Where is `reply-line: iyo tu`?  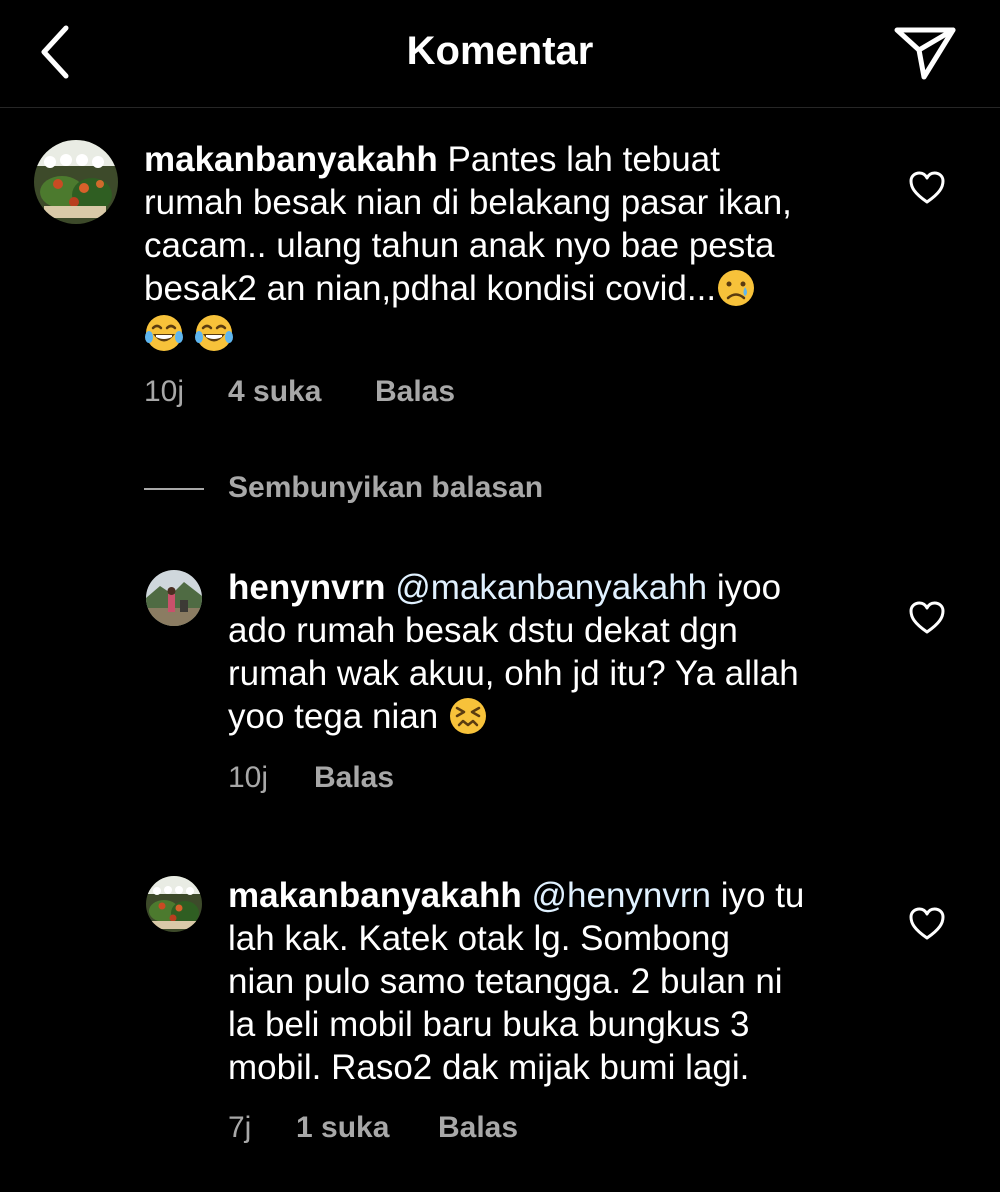 reply-line: iyo tu is located at coordinates (762, 895).